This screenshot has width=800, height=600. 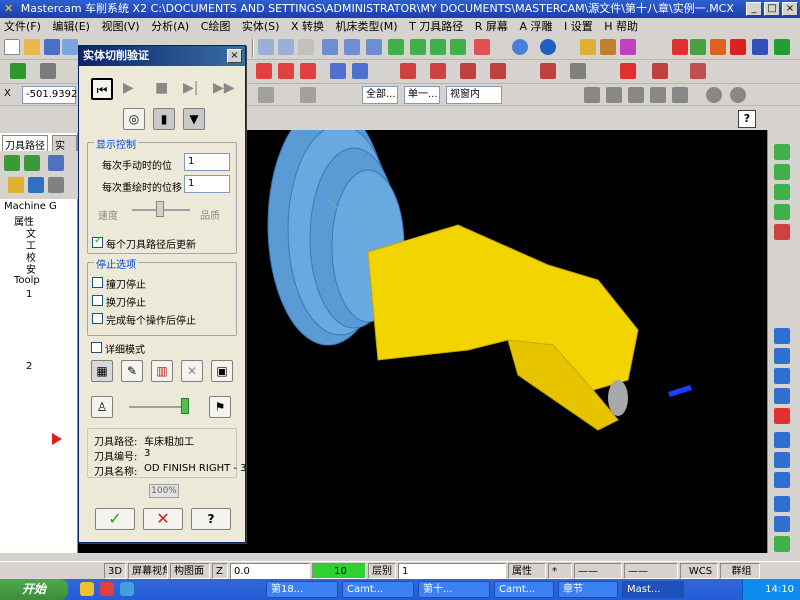 What do you see at coordinates (102, 407) in the screenshot?
I see `walk-icon: ♙` at bounding box center [102, 407].